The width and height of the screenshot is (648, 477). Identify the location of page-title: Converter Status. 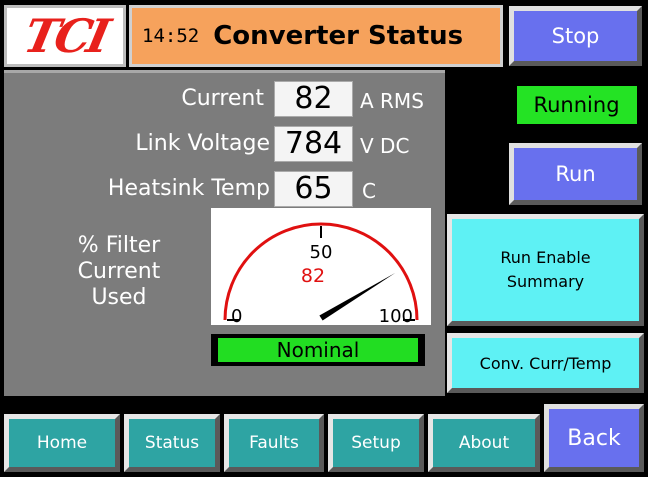
(338, 36).